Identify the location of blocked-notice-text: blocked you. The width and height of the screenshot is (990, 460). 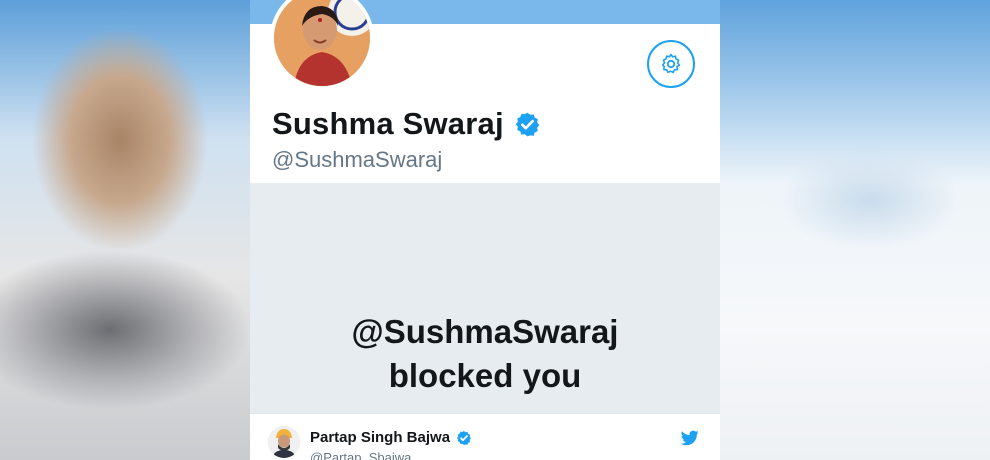
(485, 375).